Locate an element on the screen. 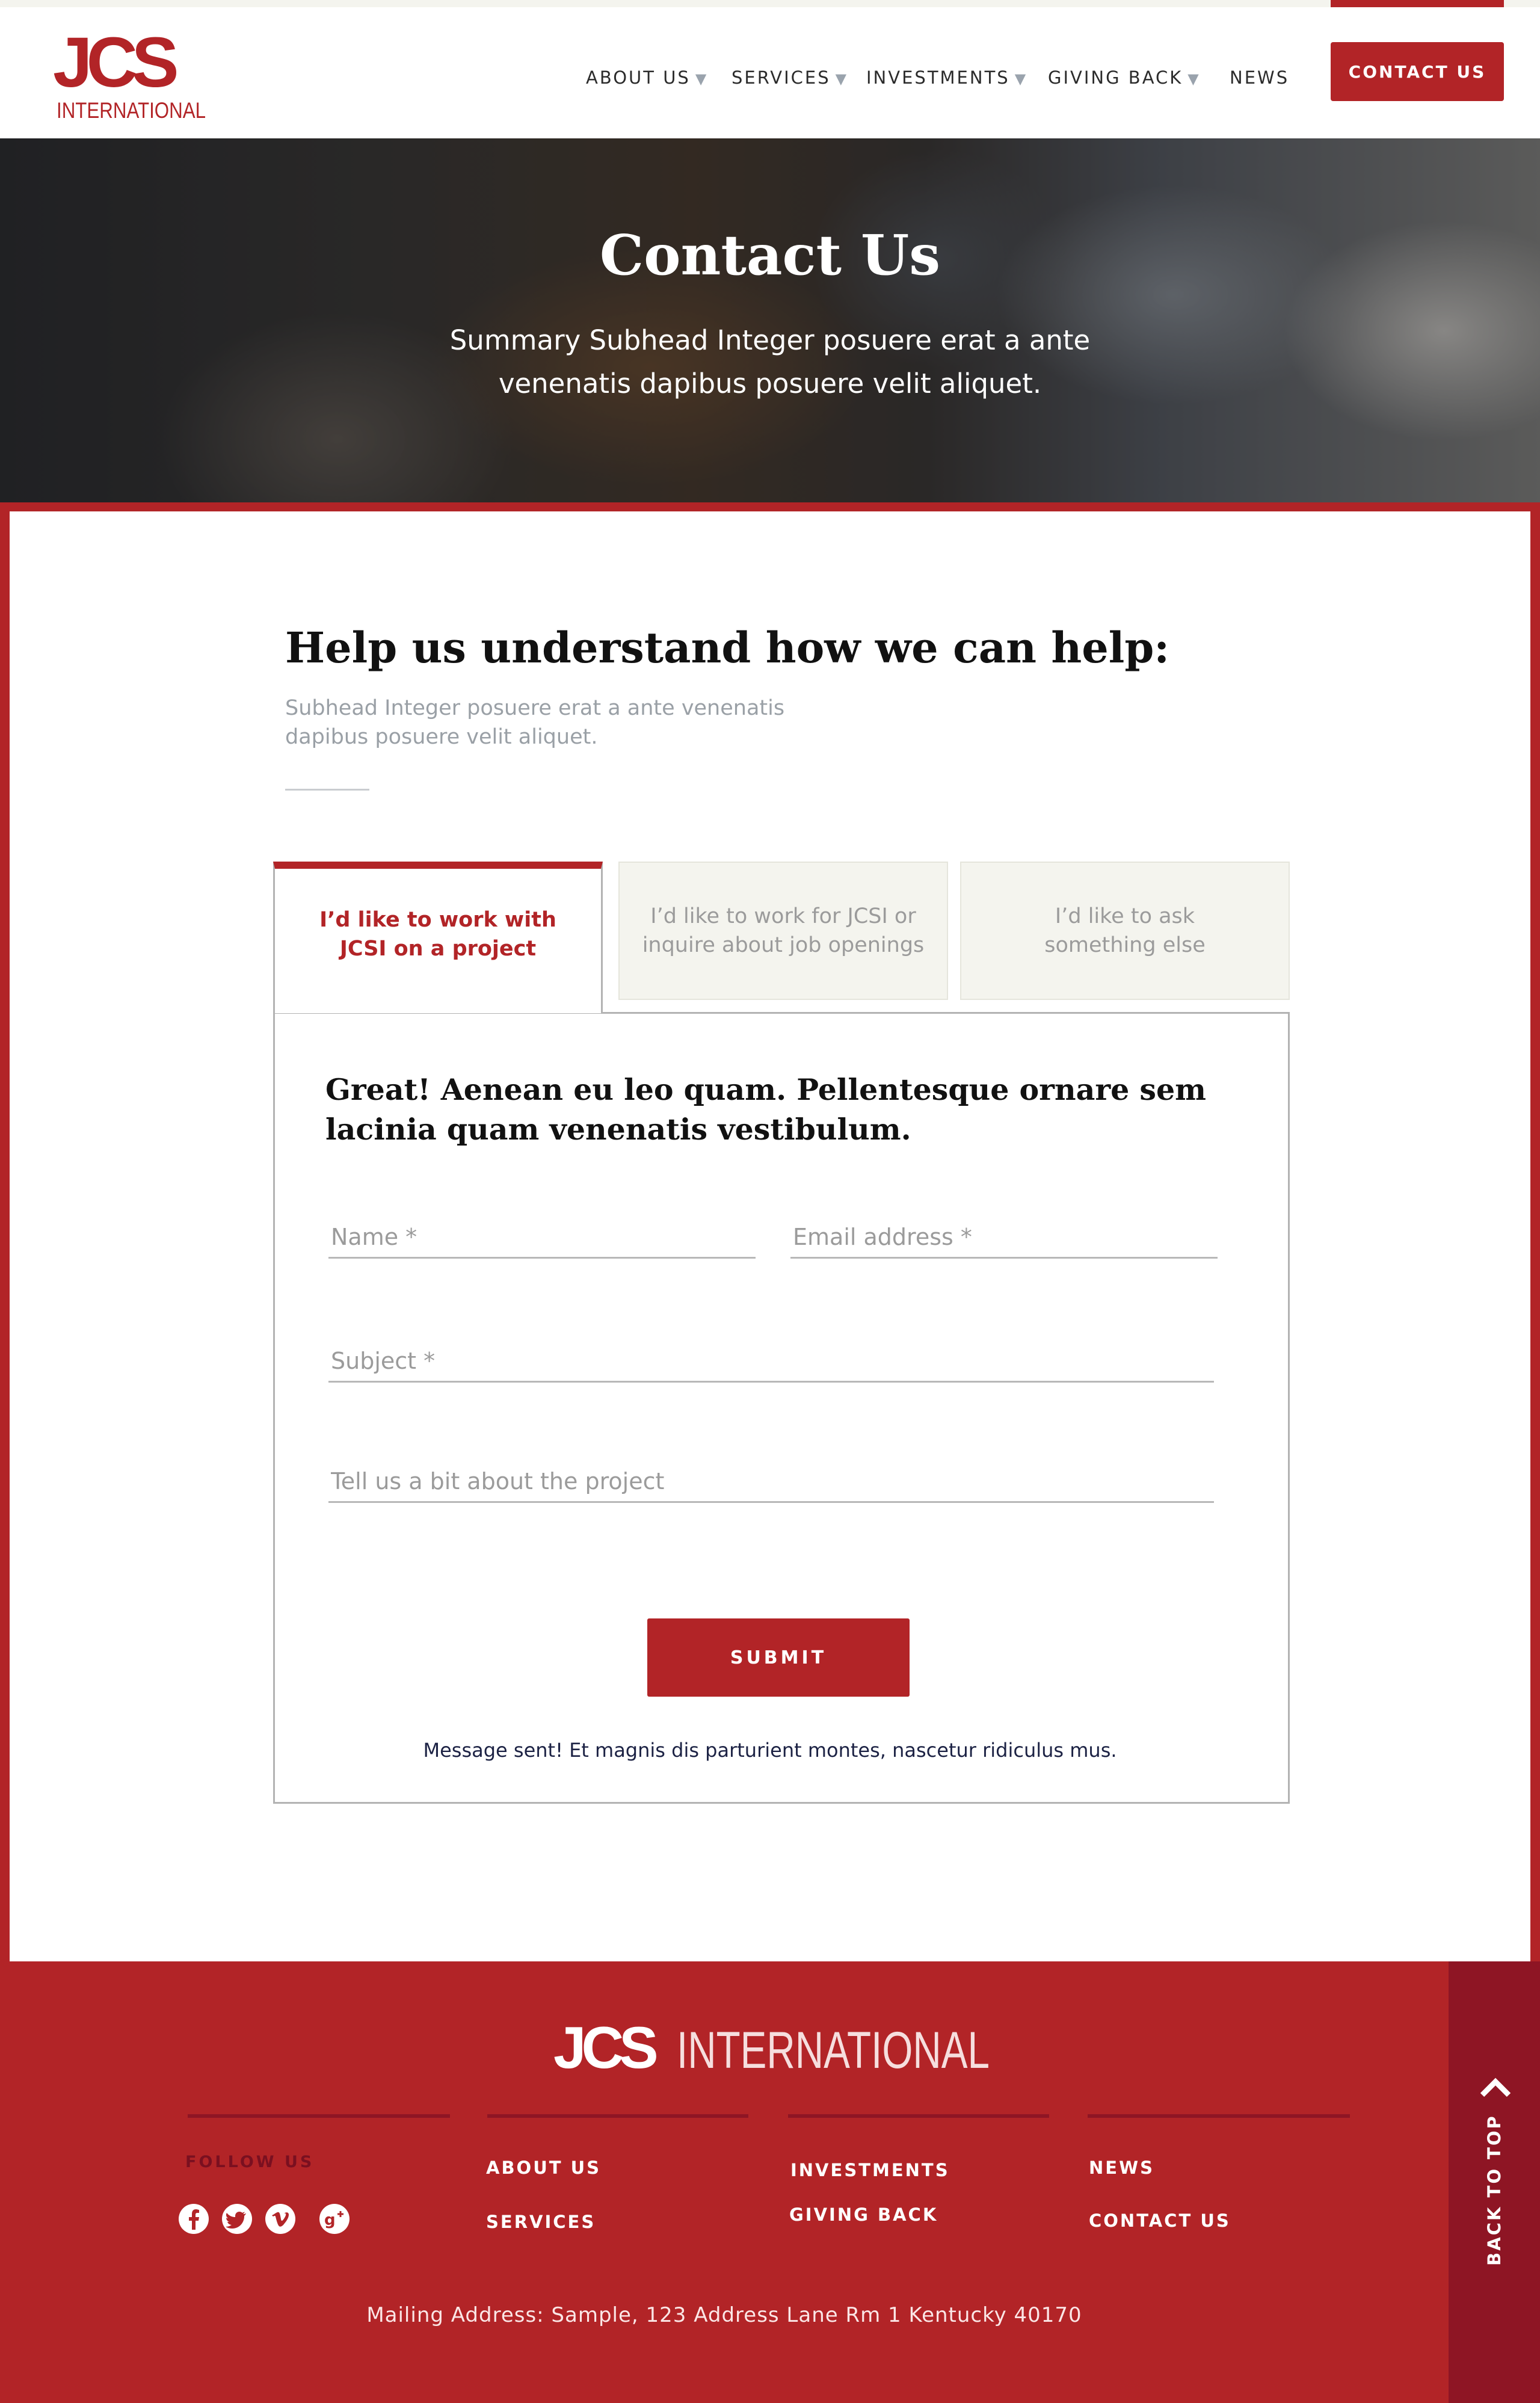  follow-us-heading: FOLLOW US is located at coordinates (250, 2162).